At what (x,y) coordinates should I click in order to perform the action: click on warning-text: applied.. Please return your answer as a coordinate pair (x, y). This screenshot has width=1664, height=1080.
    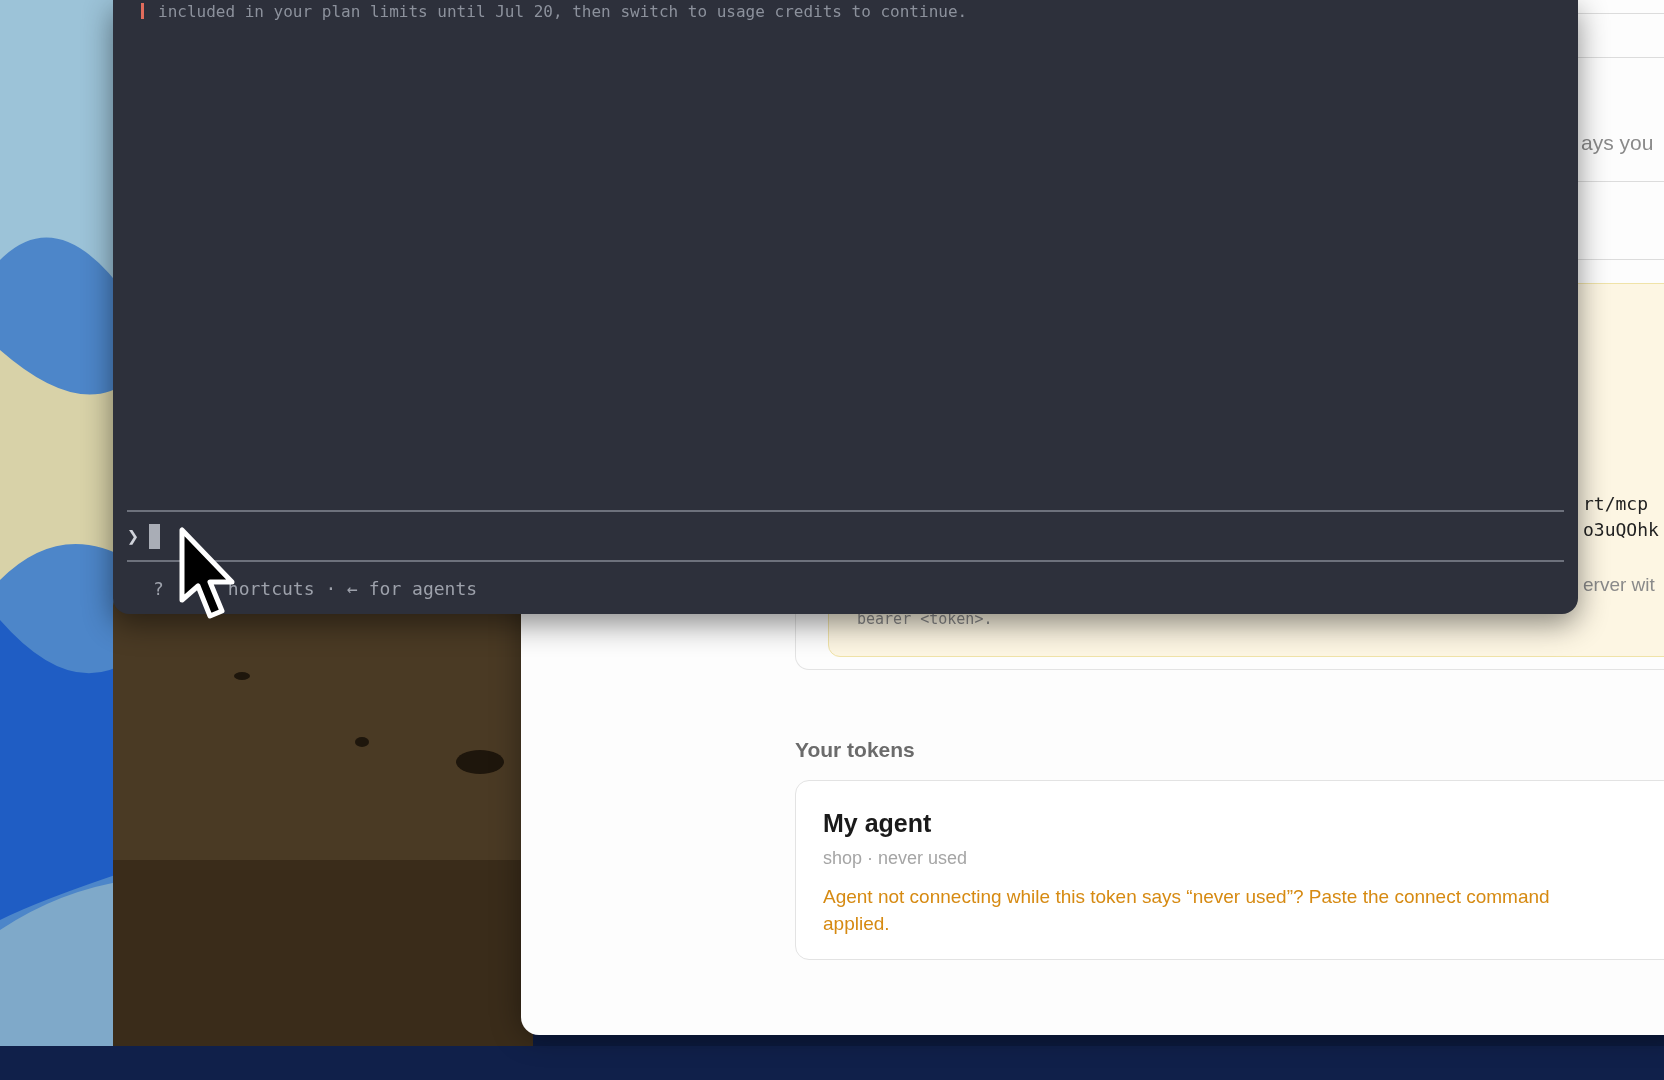
    Looking at the image, I should click on (857, 924).